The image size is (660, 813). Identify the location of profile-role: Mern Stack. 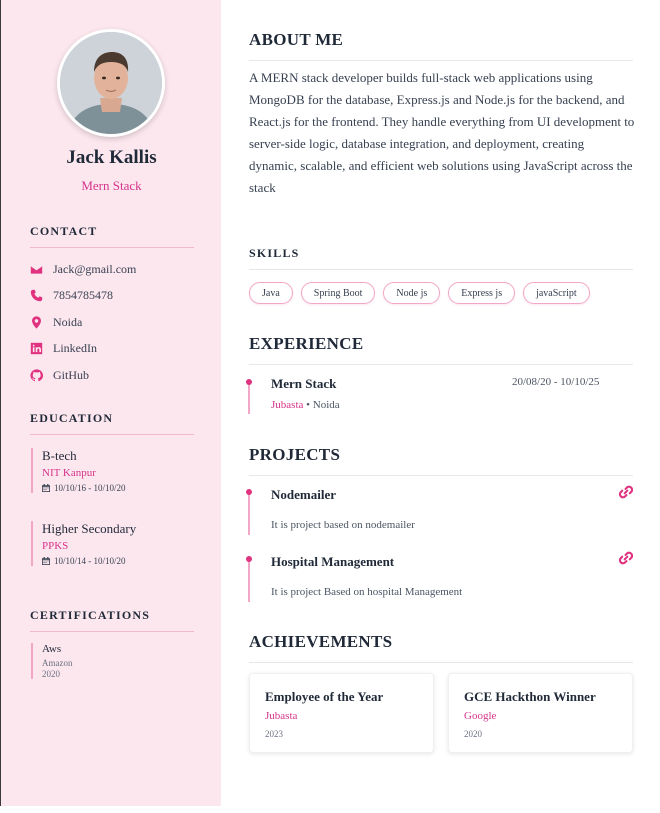
(111, 185).